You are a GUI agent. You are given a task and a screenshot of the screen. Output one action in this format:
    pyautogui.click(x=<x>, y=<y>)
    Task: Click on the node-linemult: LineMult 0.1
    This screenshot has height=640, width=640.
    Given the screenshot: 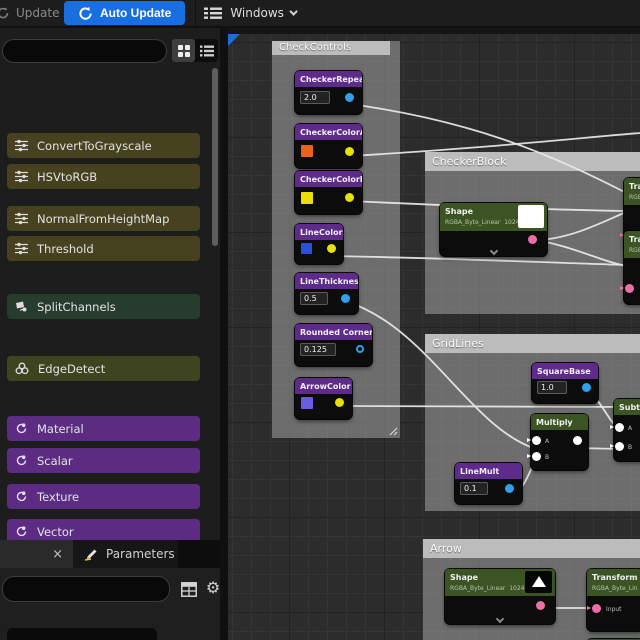 What is the action you would take?
    pyautogui.click(x=488, y=483)
    